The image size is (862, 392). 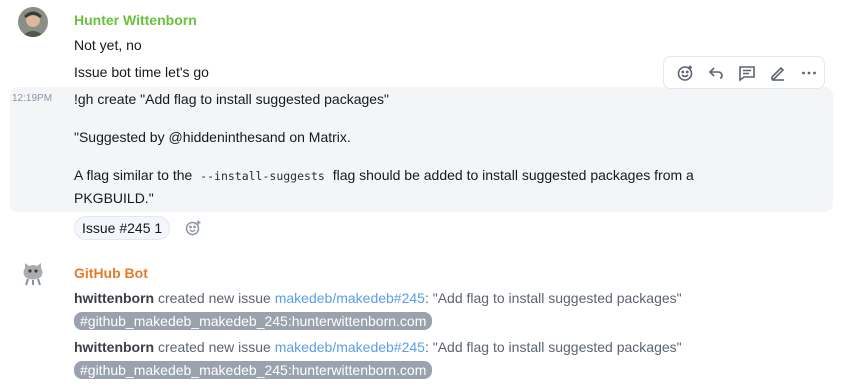 I want to click on message-text-segment: A flag similar to the, so click(x=133, y=175).